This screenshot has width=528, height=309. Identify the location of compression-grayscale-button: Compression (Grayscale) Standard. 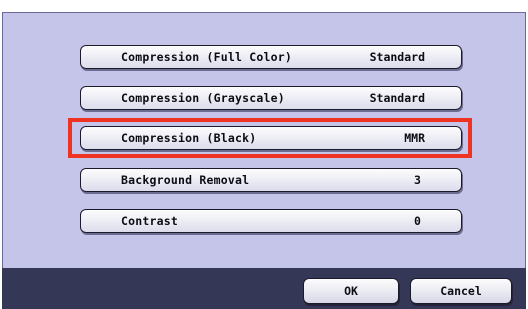
(271, 98).